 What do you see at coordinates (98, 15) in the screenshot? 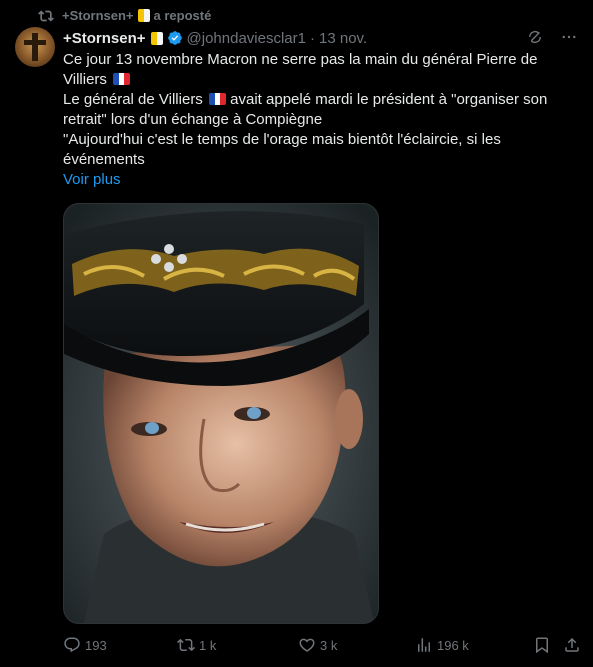
I see `repost-user: +Stornsen+` at bounding box center [98, 15].